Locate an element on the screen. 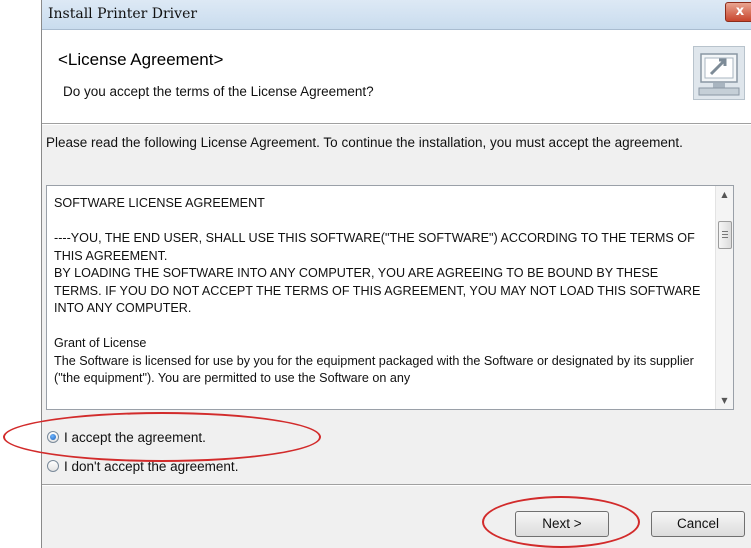  scrollbar-thumb is located at coordinates (725, 235).